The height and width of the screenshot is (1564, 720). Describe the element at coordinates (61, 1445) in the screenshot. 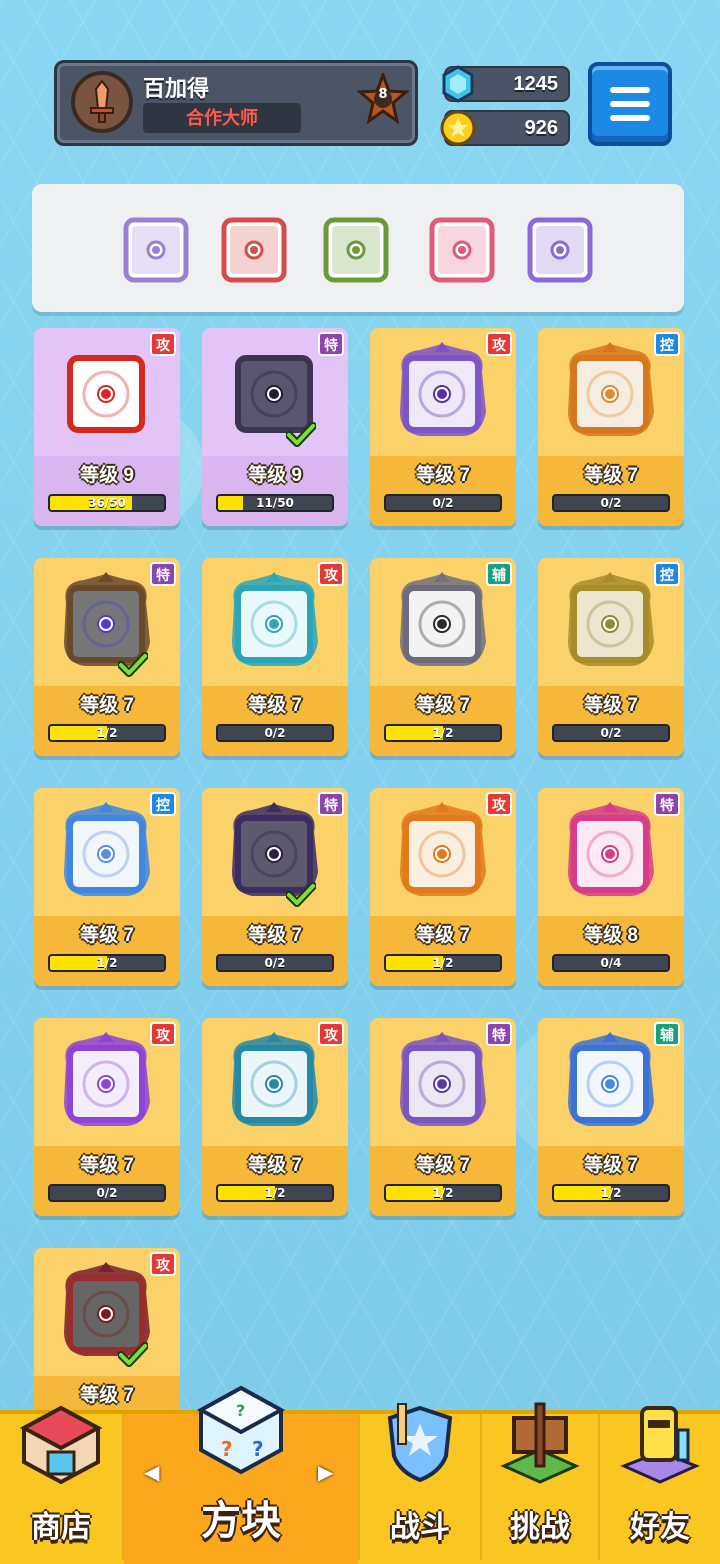

I see `shop-icon` at that location.